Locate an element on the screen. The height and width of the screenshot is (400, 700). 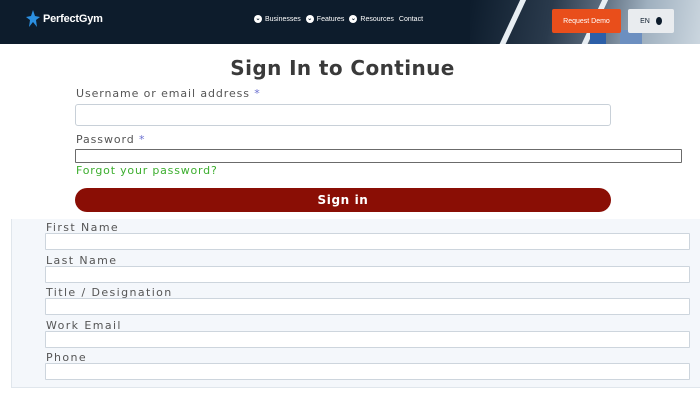
username-input is located at coordinates (343, 115).